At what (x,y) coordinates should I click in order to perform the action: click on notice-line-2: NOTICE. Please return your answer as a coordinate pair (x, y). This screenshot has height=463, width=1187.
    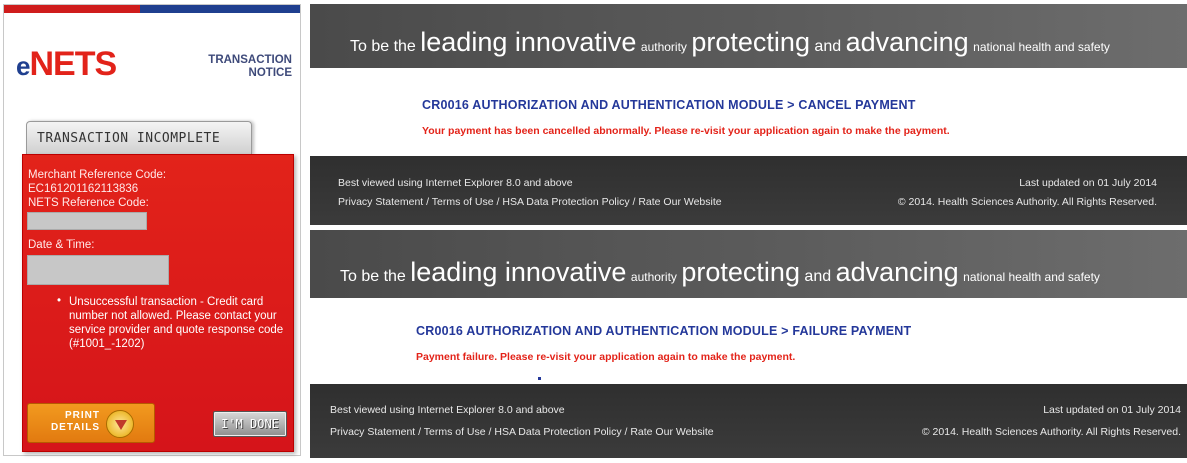
    Looking at the image, I should click on (270, 73).